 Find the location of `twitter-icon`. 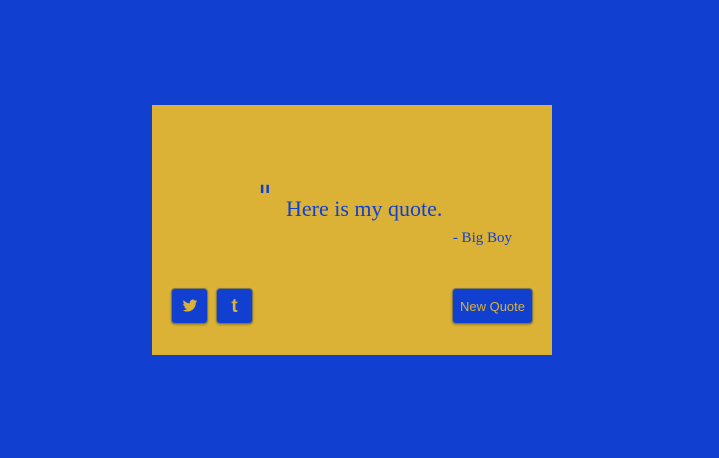

twitter-icon is located at coordinates (189, 305).